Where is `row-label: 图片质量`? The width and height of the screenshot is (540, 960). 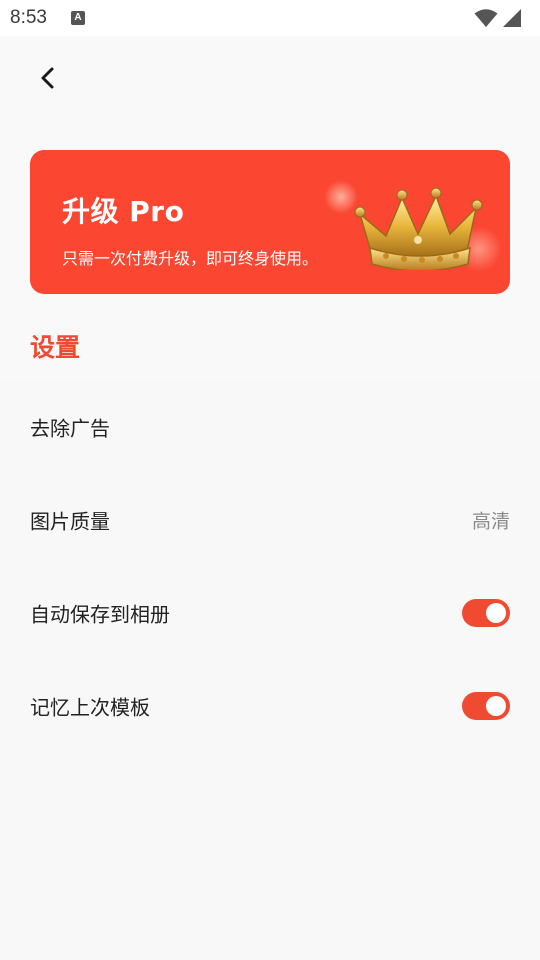
row-label: 图片质量 is located at coordinates (70, 521).